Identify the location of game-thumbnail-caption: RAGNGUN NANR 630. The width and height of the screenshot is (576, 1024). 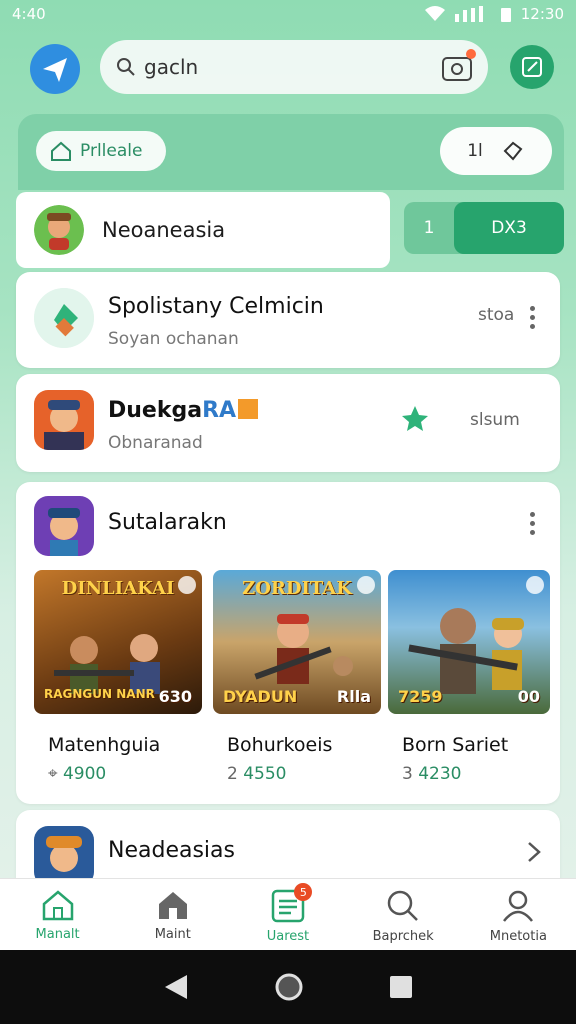
(118, 696).